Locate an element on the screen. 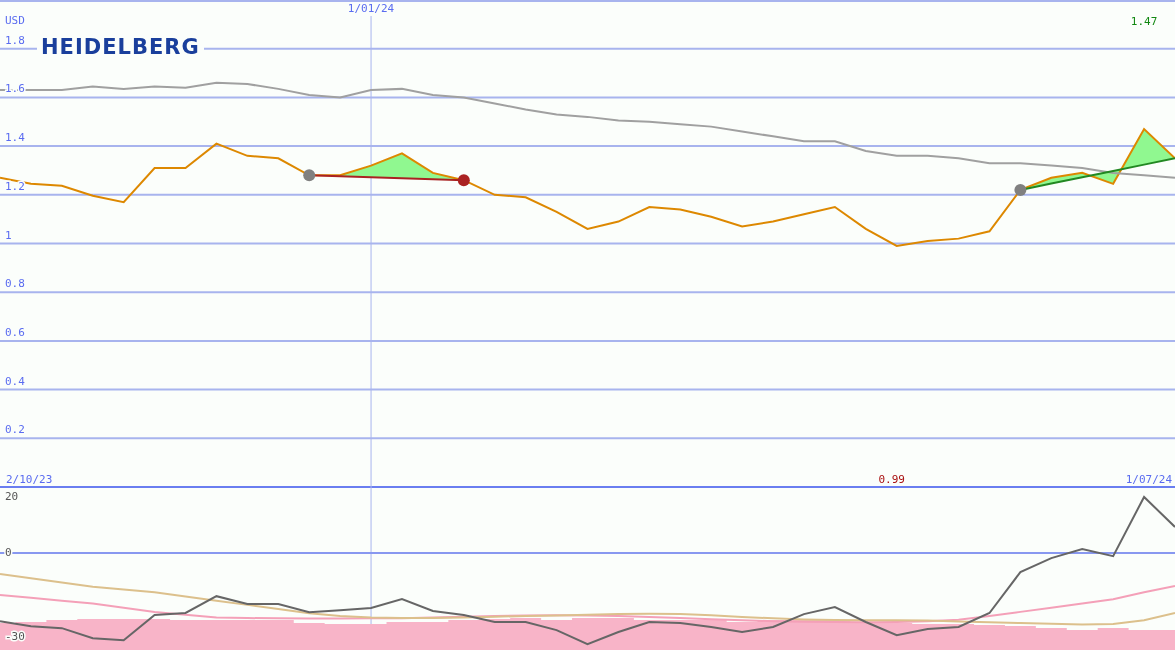 Image resolution: width=1175 pixels, height=650 pixels. axis-title: USD is located at coordinates (15, 20).